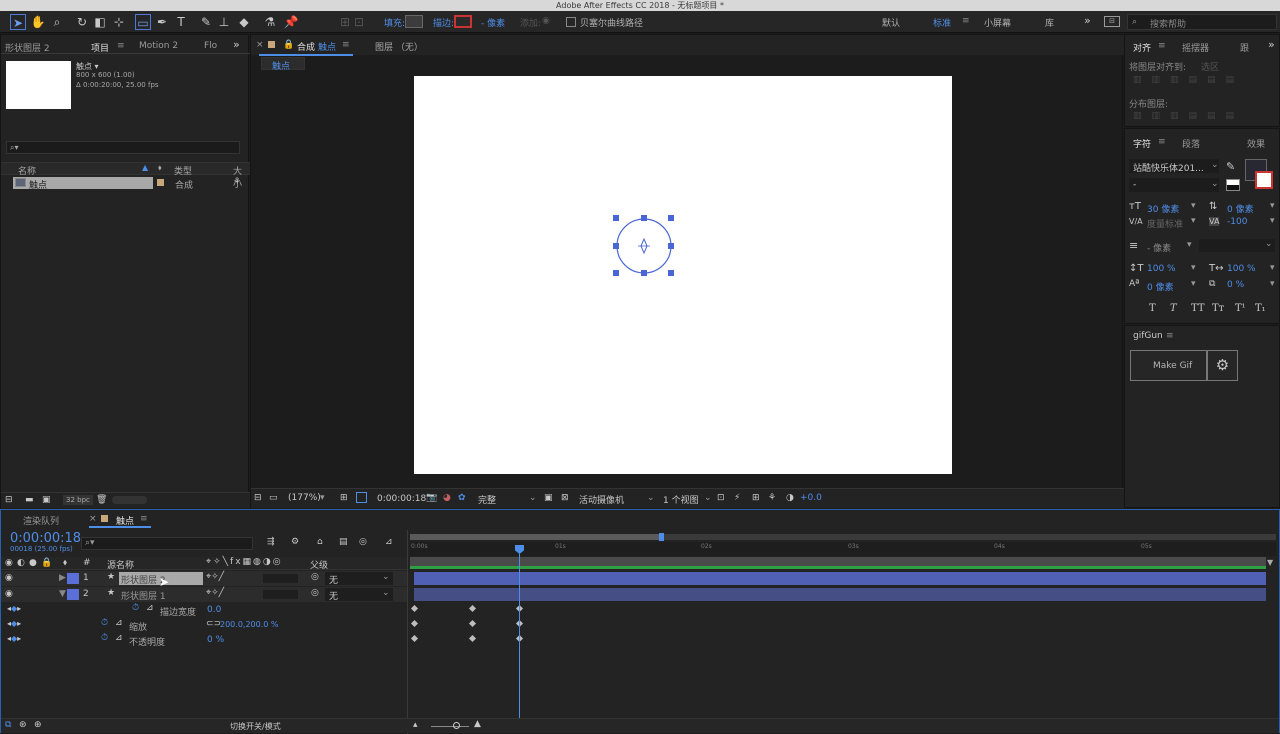 This screenshot has width=1280, height=734. I want to click on toggle-switches-modes: 切换开关/模式, so click(255, 726).